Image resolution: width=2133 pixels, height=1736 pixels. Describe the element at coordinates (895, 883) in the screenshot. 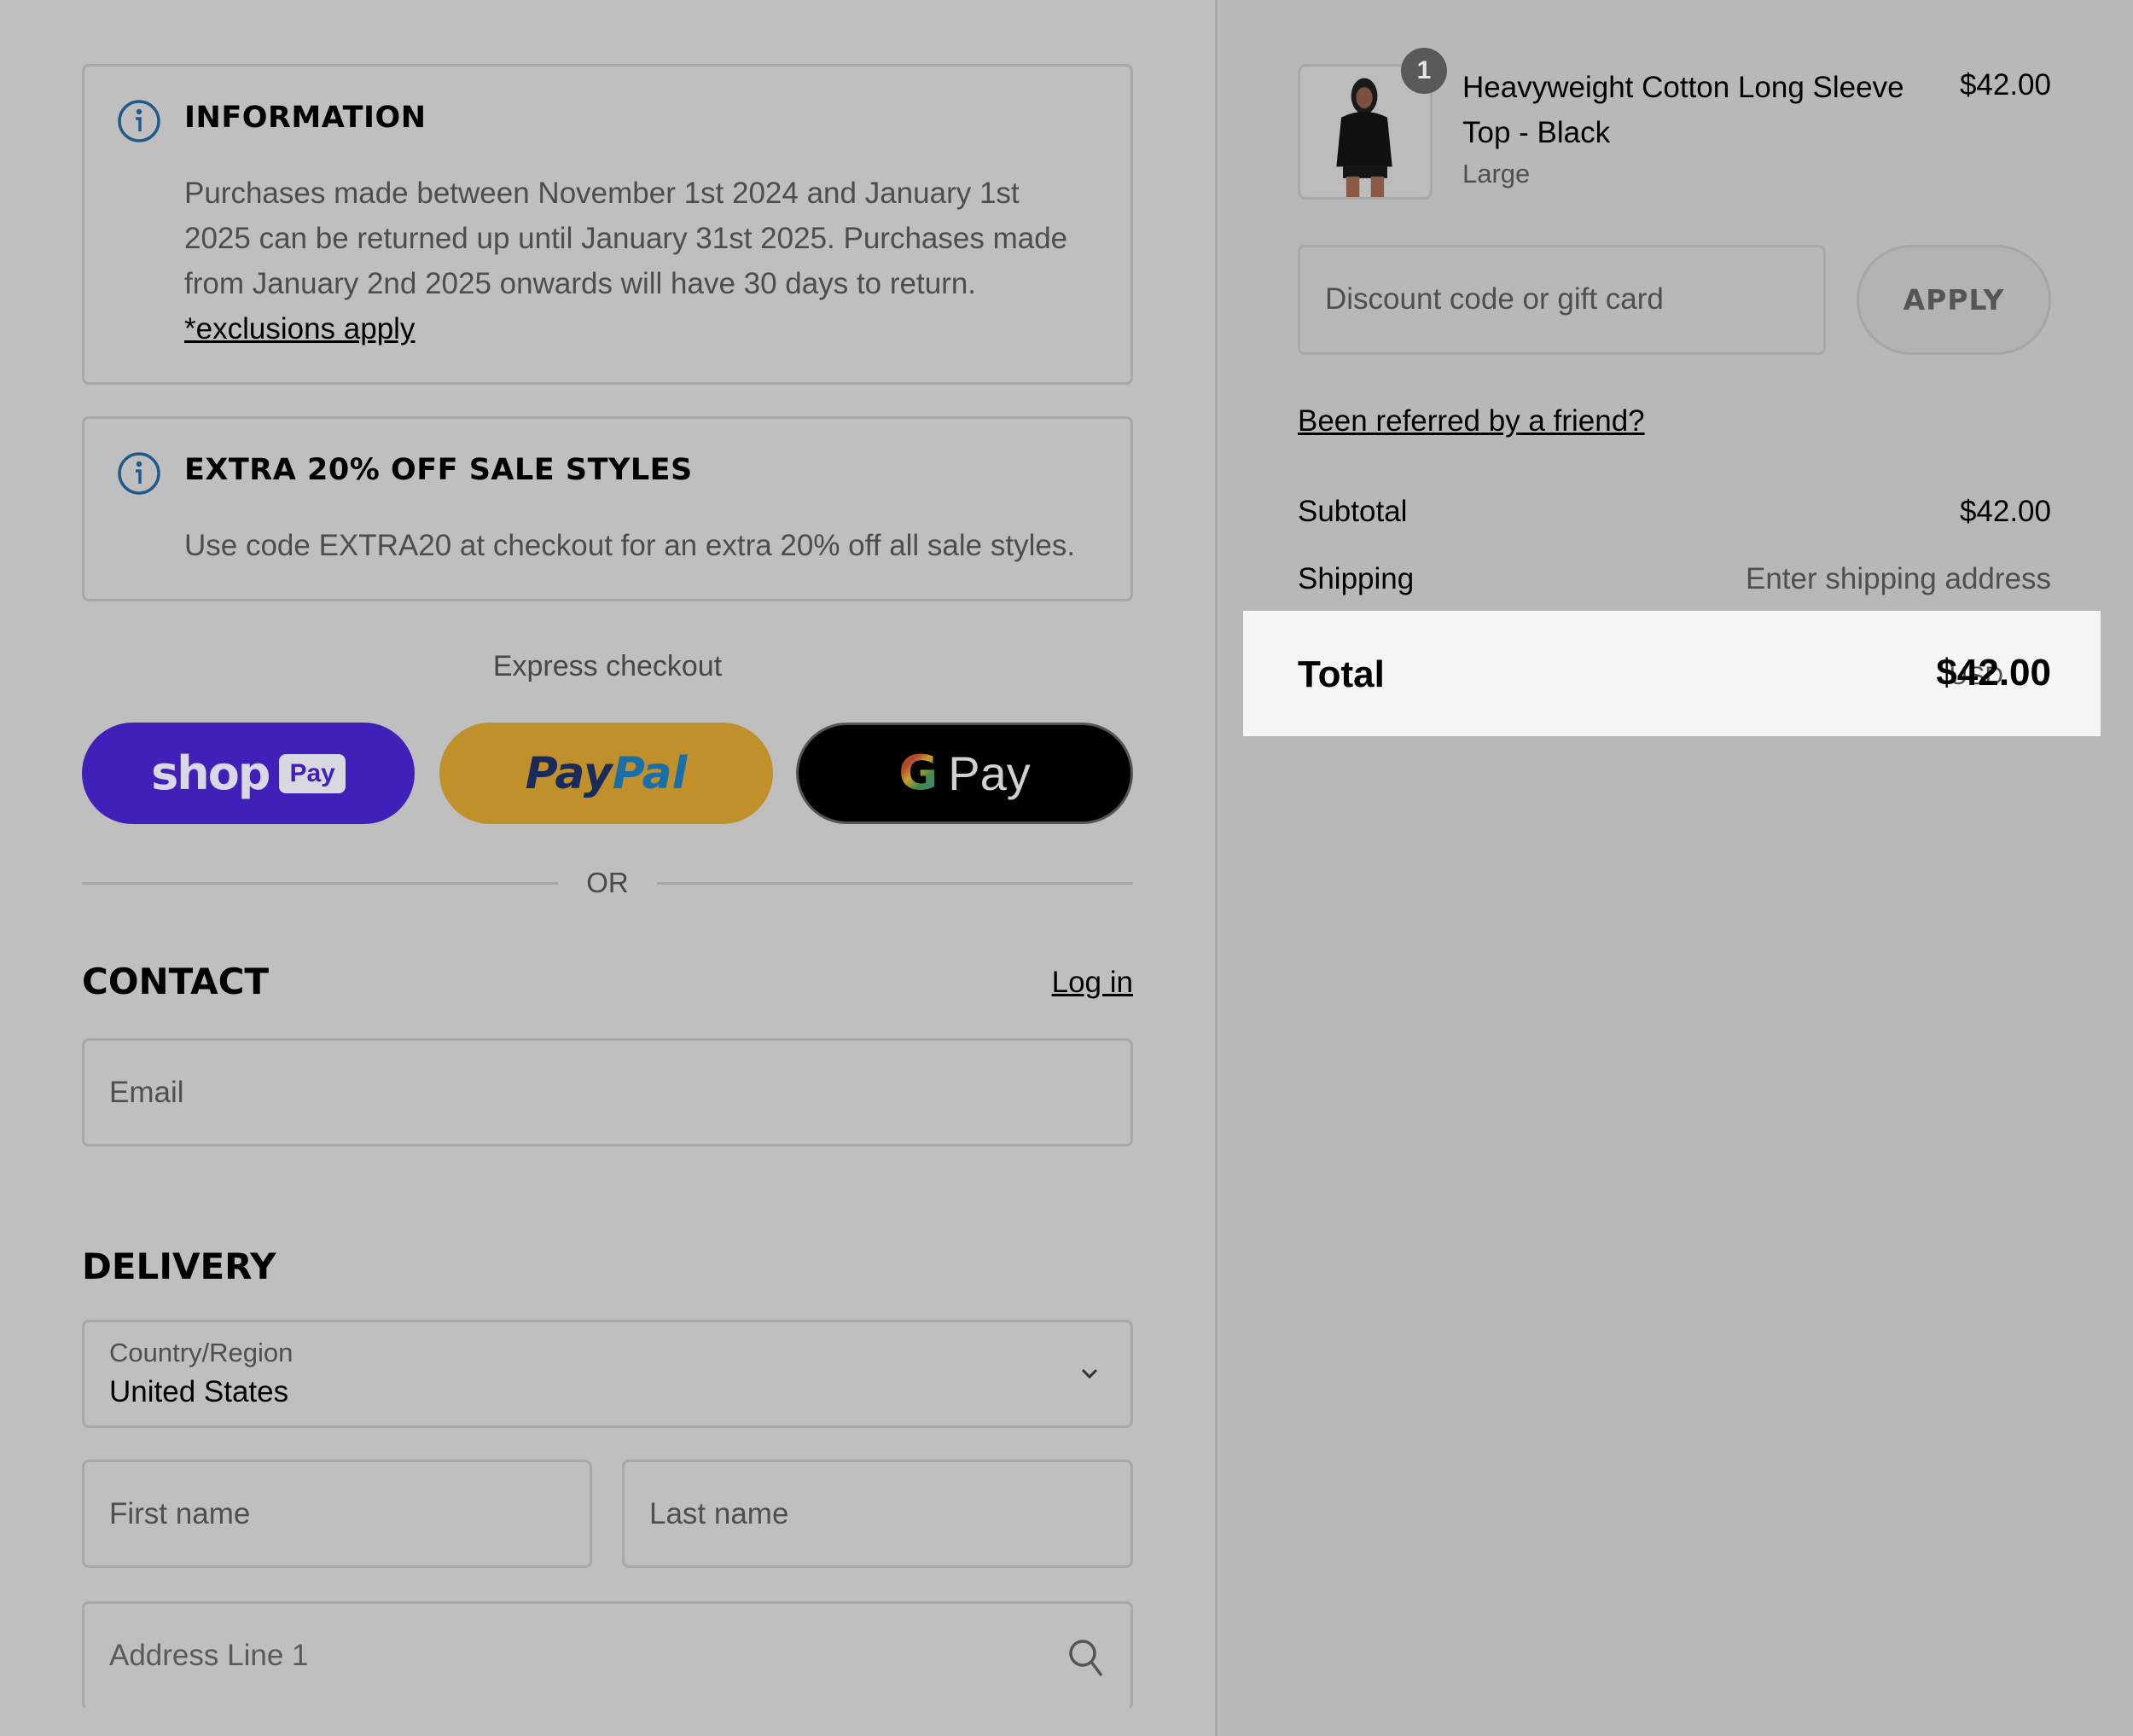

I see `divider-line-right` at that location.